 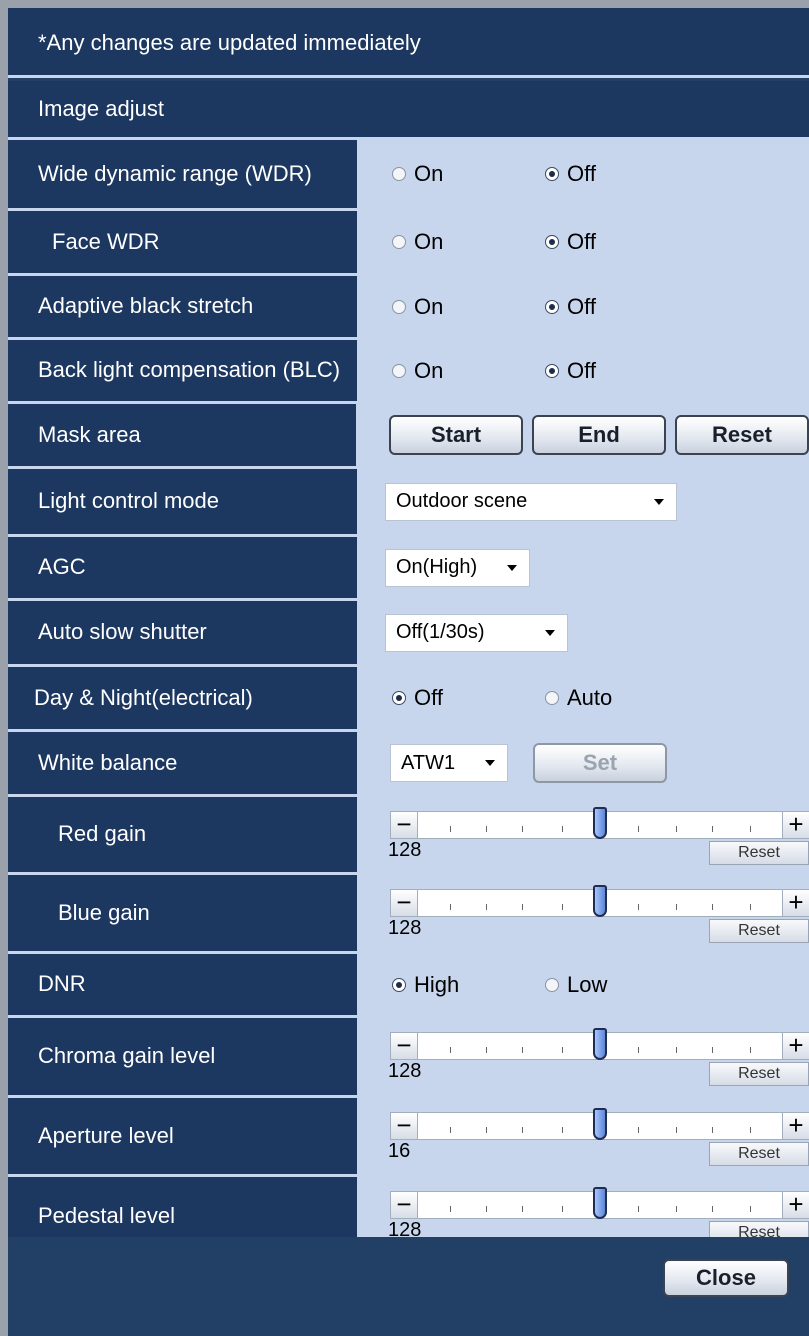 What do you see at coordinates (408, 43) in the screenshot?
I see `update-notice: *Any changes are updated immediately` at bounding box center [408, 43].